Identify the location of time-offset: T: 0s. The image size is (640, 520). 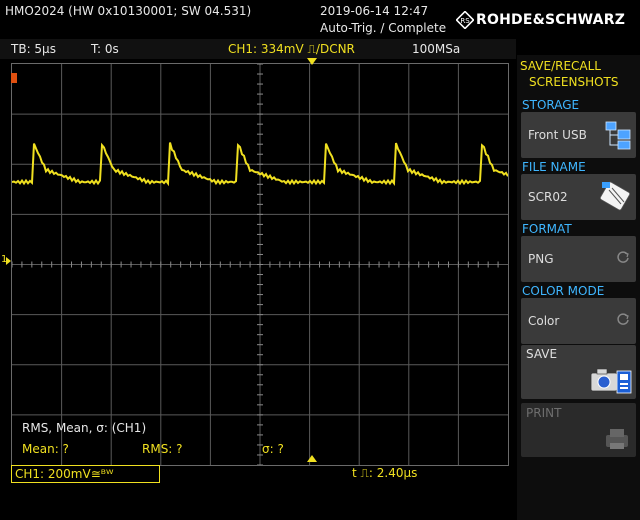
(105, 49).